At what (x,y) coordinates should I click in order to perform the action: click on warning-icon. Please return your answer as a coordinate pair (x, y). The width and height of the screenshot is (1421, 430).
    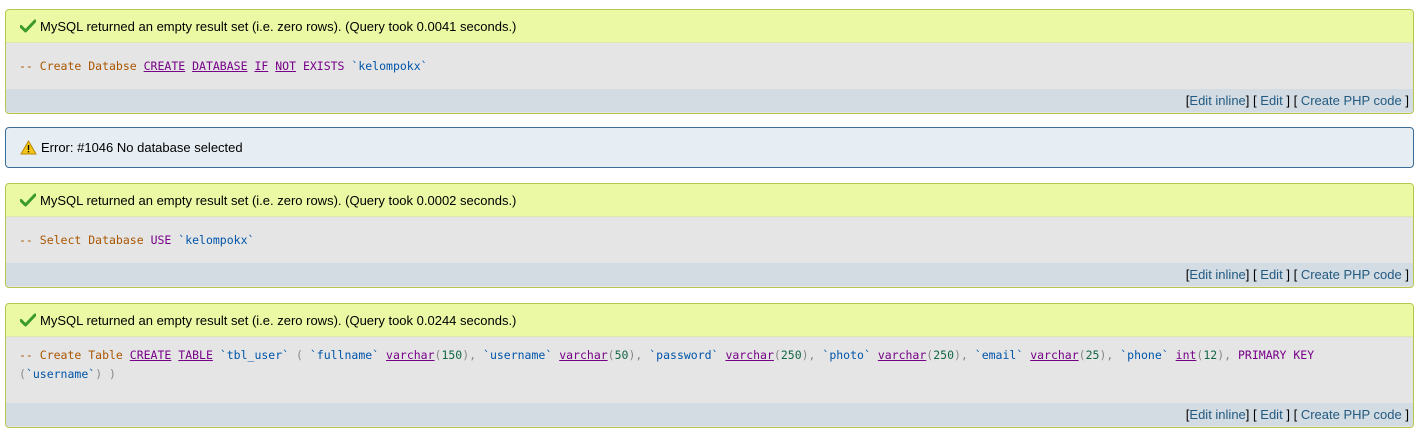
    Looking at the image, I should click on (28, 147).